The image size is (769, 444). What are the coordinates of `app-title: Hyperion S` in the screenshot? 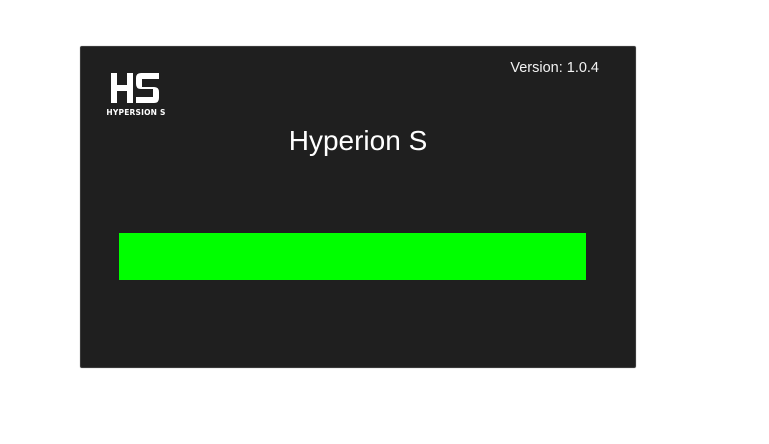 It's located at (358, 140).